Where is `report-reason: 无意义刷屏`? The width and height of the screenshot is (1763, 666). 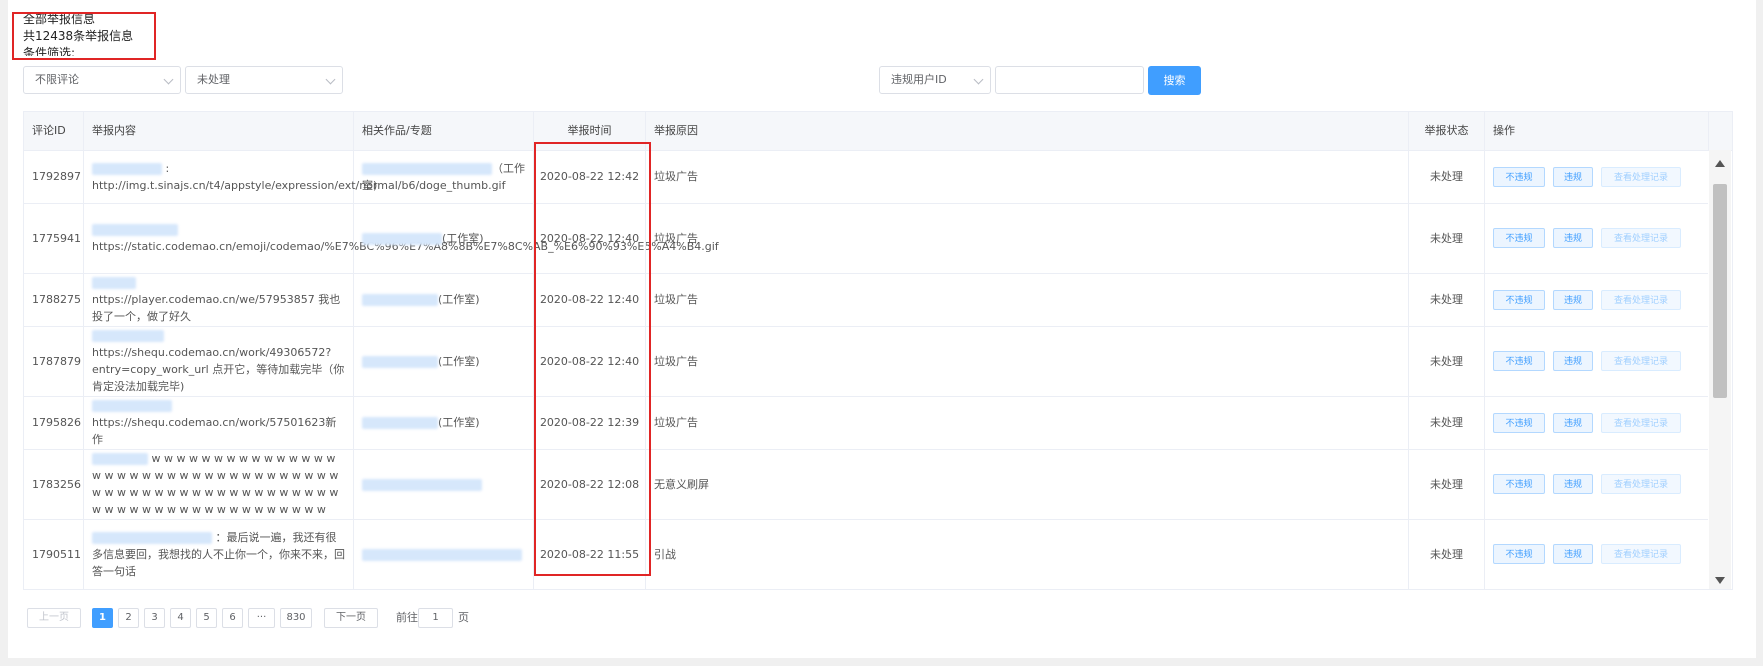
report-reason: 无意义刷屏 is located at coordinates (1027, 484).